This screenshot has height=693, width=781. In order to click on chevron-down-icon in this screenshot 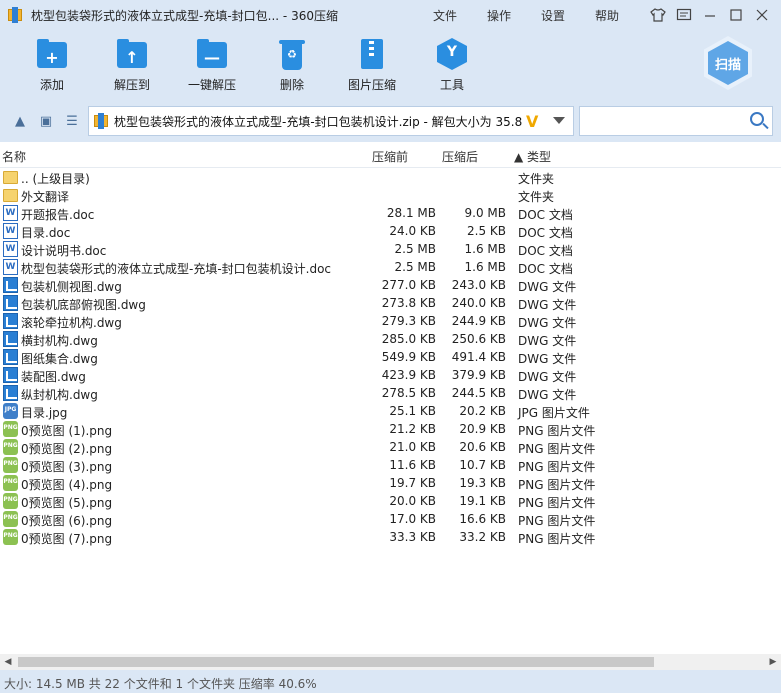, I will do `click(559, 120)`.